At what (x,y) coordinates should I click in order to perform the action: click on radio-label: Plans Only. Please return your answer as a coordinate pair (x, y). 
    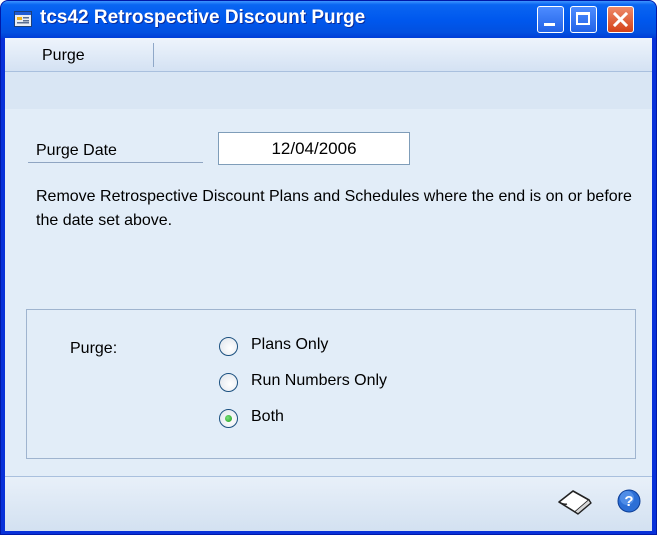
    Looking at the image, I should click on (289, 345).